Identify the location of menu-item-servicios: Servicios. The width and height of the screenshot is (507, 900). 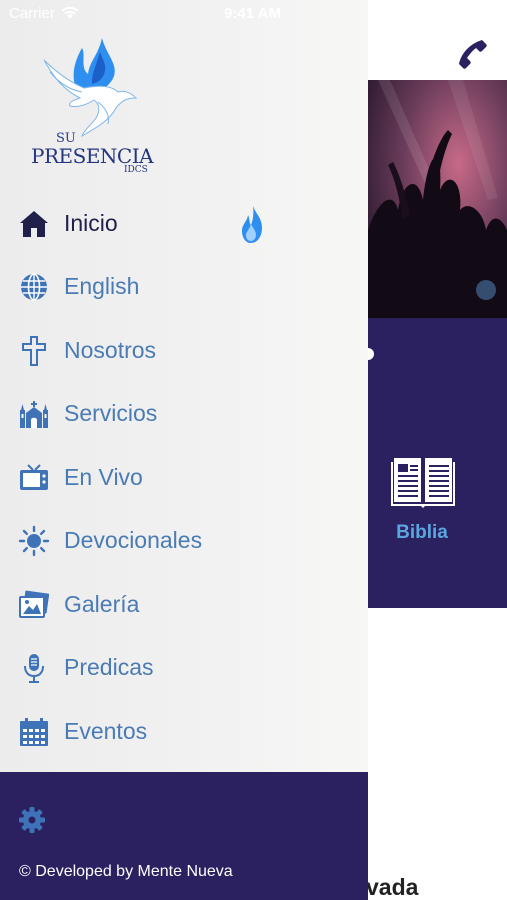
(184, 413).